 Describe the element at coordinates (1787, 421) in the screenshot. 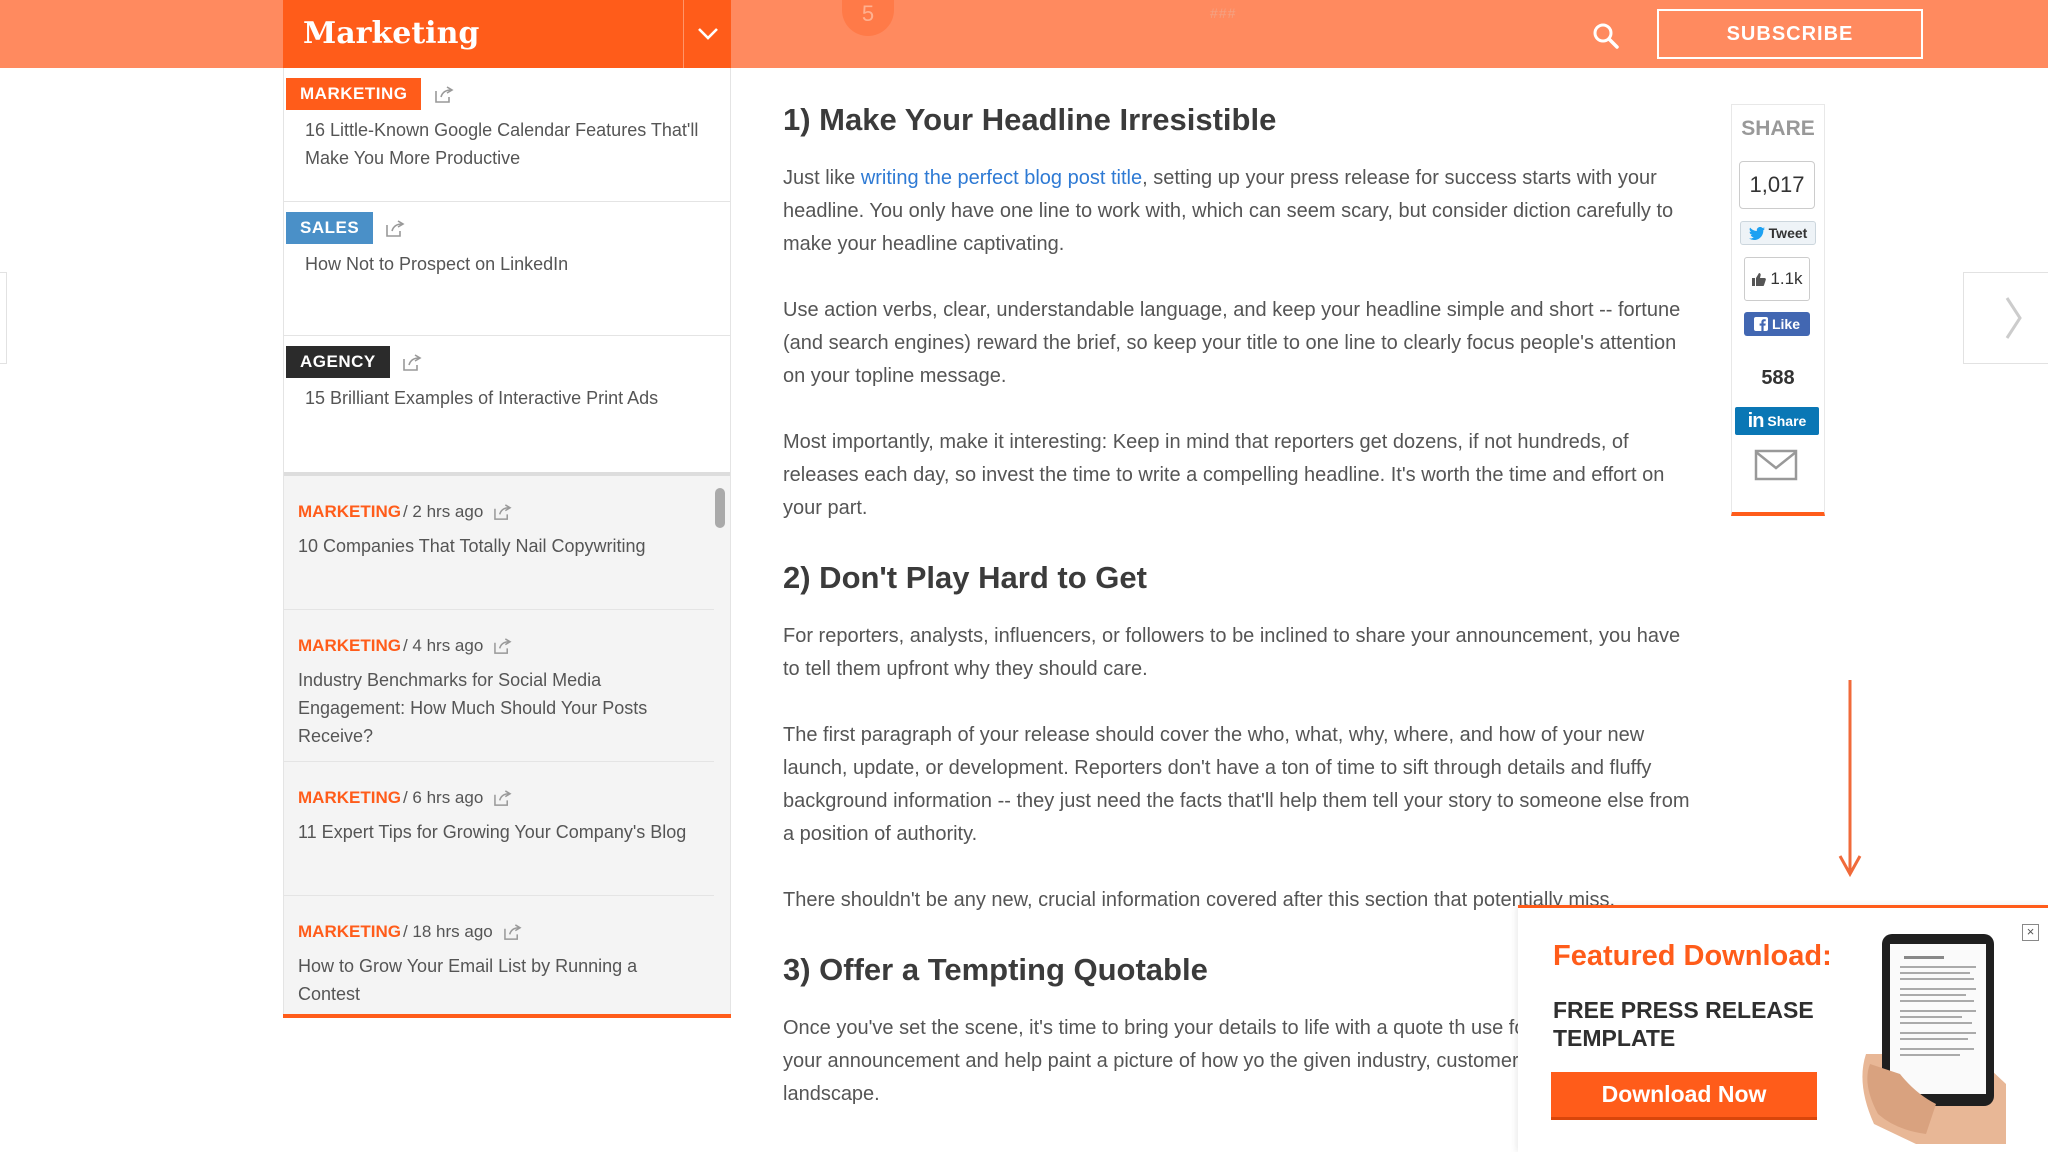

I see `linkedin-share-label: Share` at that location.